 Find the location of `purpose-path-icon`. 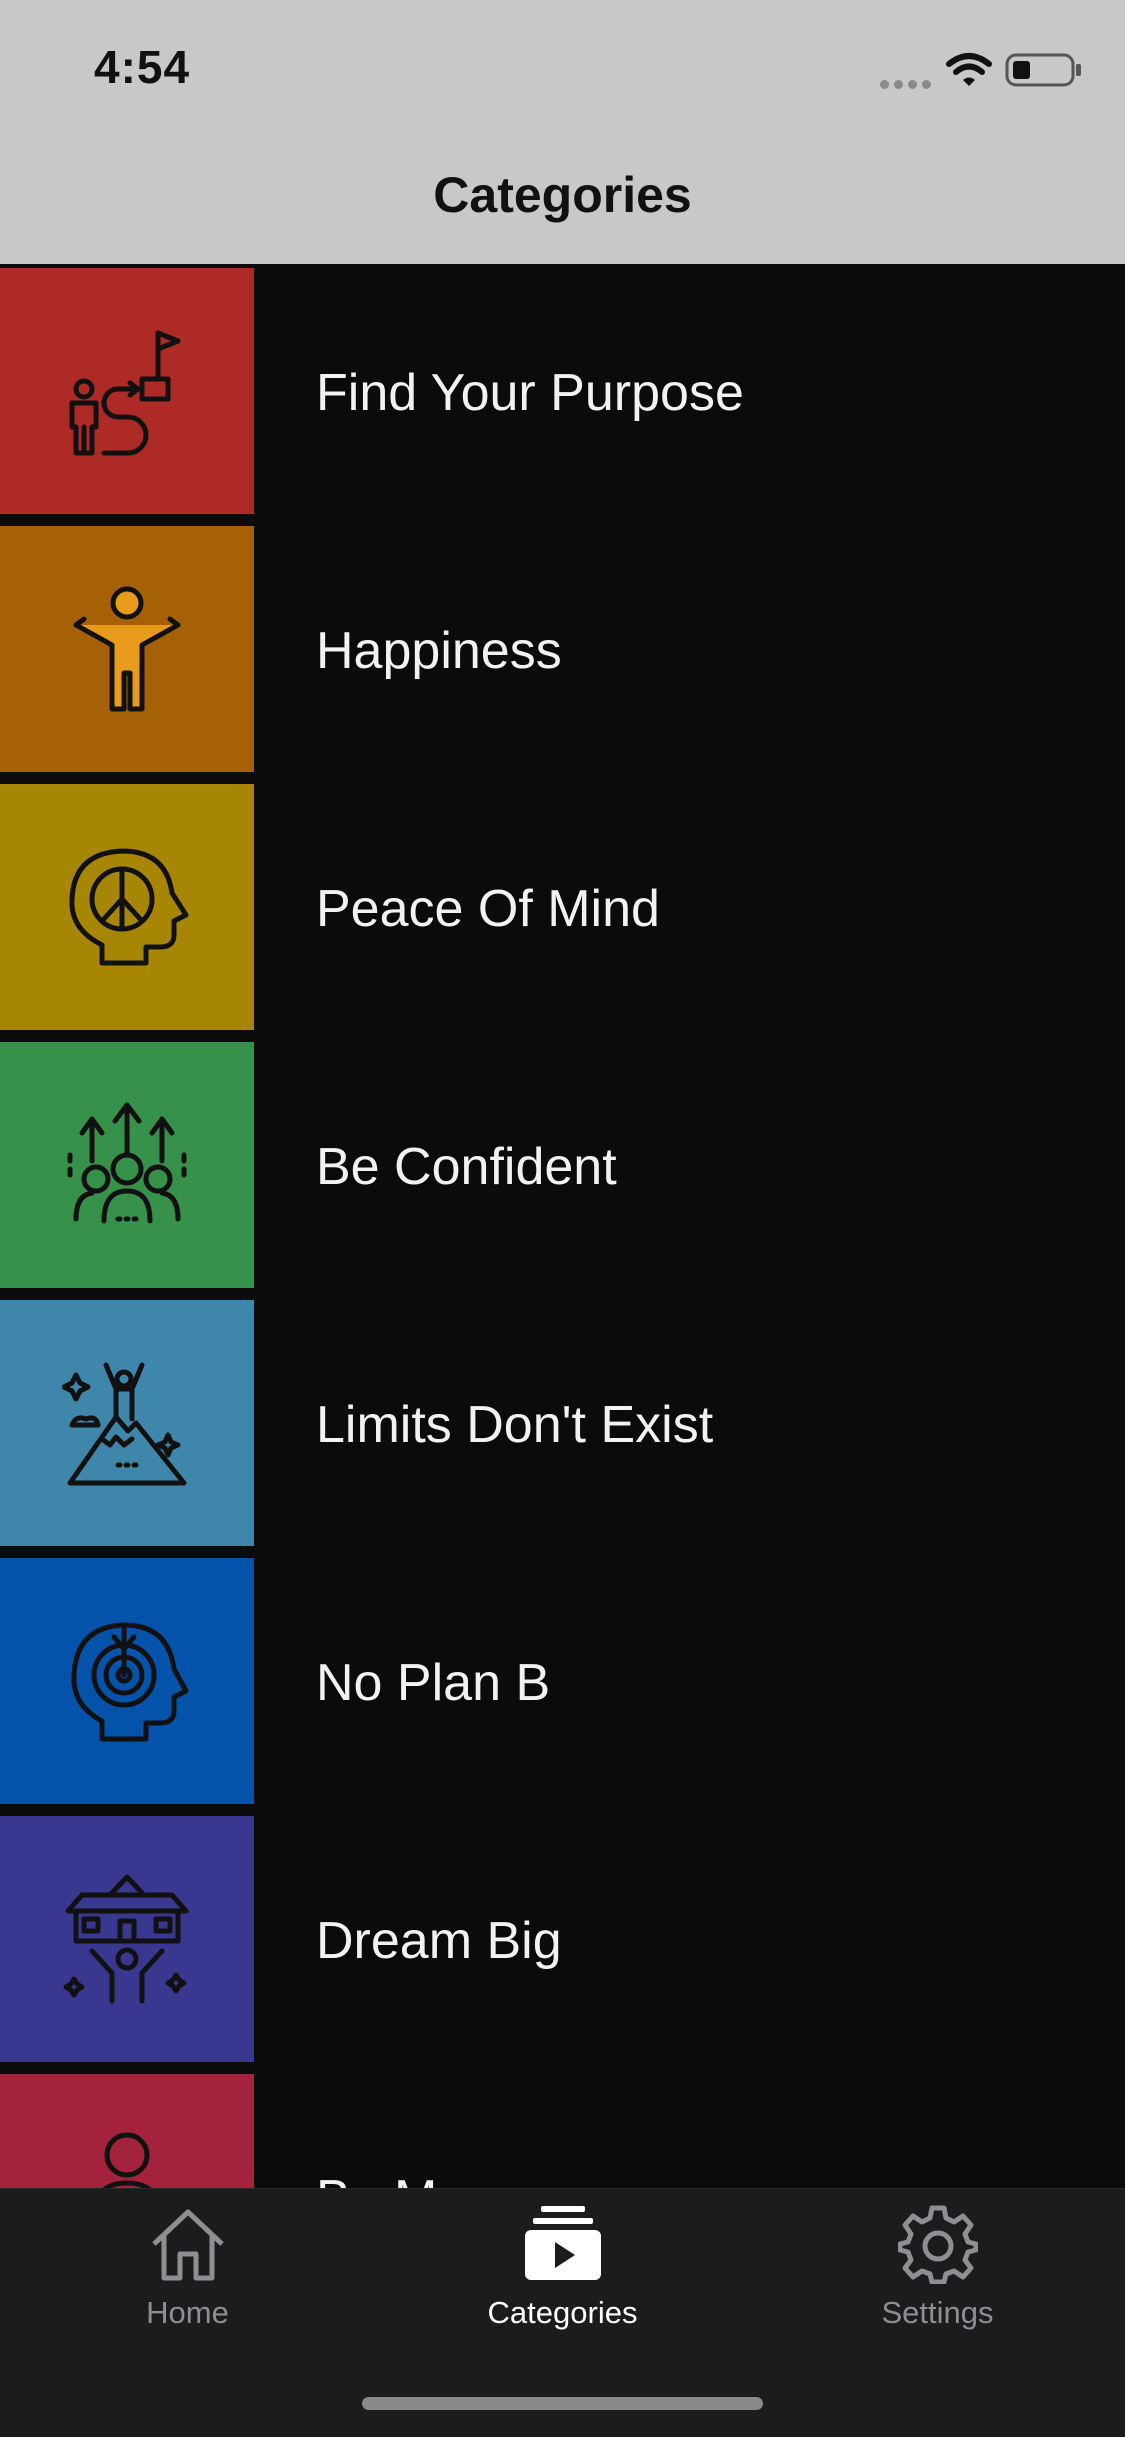

purpose-path-icon is located at coordinates (125, 393).